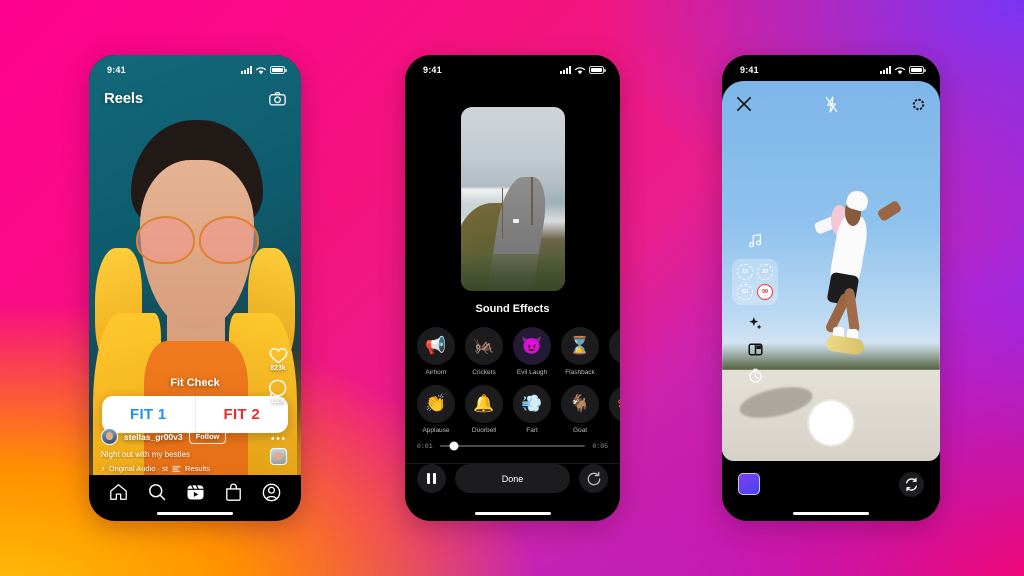 Image resolution: width=1024 pixels, height=576 pixels. I want to click on close-icon, so click(744, 104).